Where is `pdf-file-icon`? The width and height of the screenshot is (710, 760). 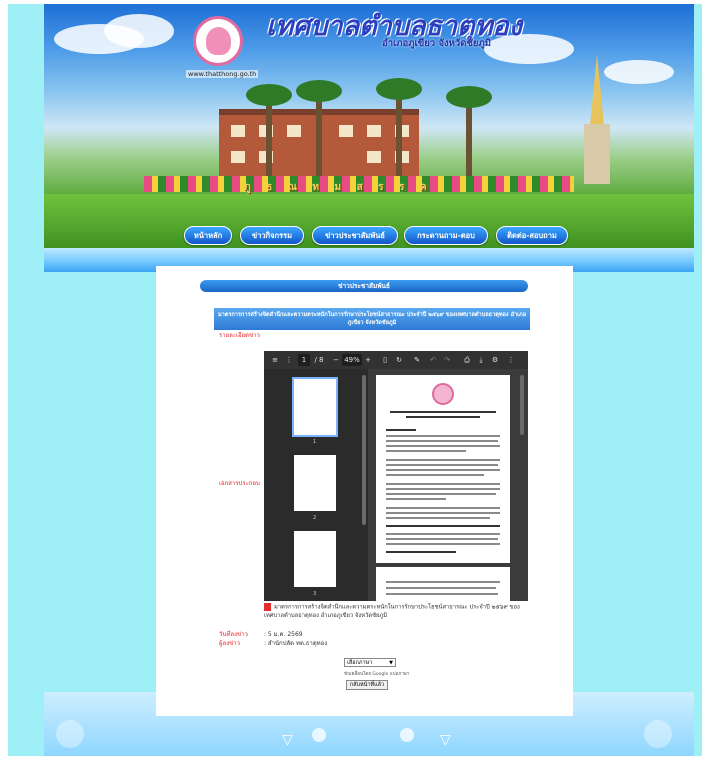
pdf-file-icon is located at coordinates (267, 607).